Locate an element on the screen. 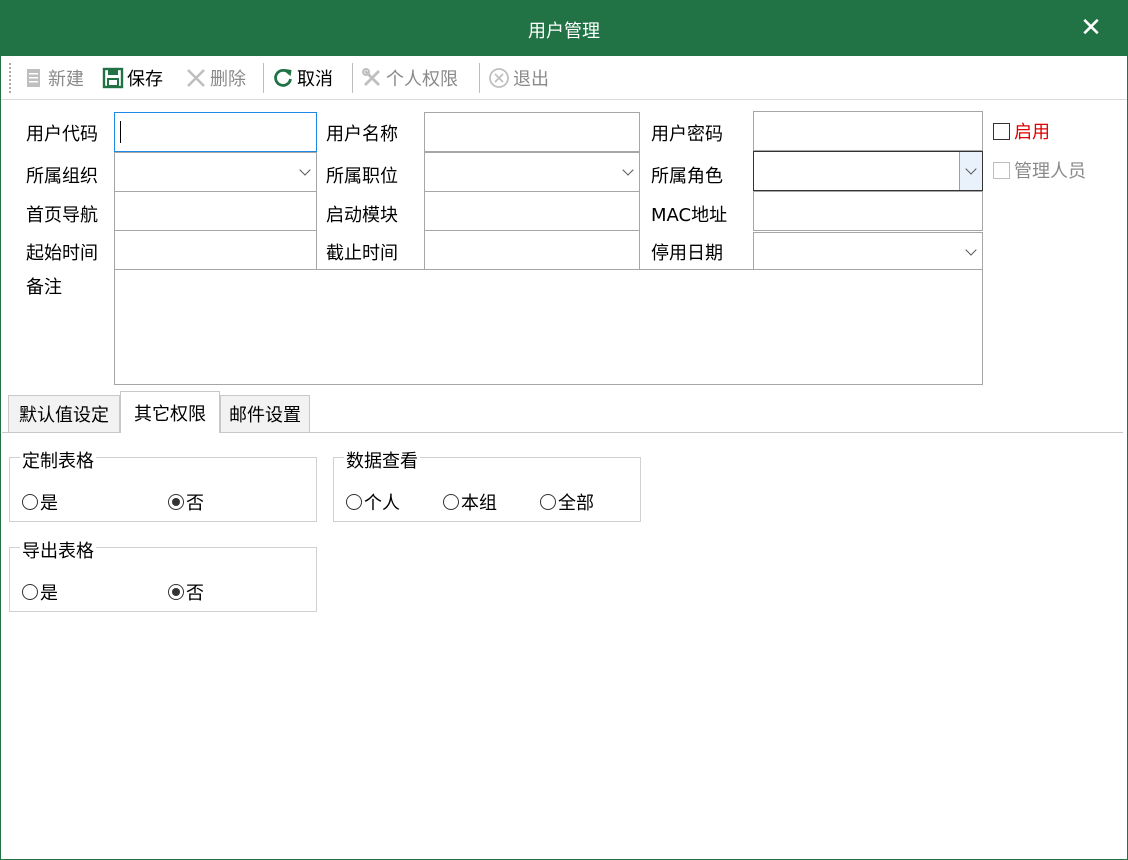 The height and width of the screenshot is (860, 1128). end-time-label: 截止时间 is located at coordinates (362, 253).